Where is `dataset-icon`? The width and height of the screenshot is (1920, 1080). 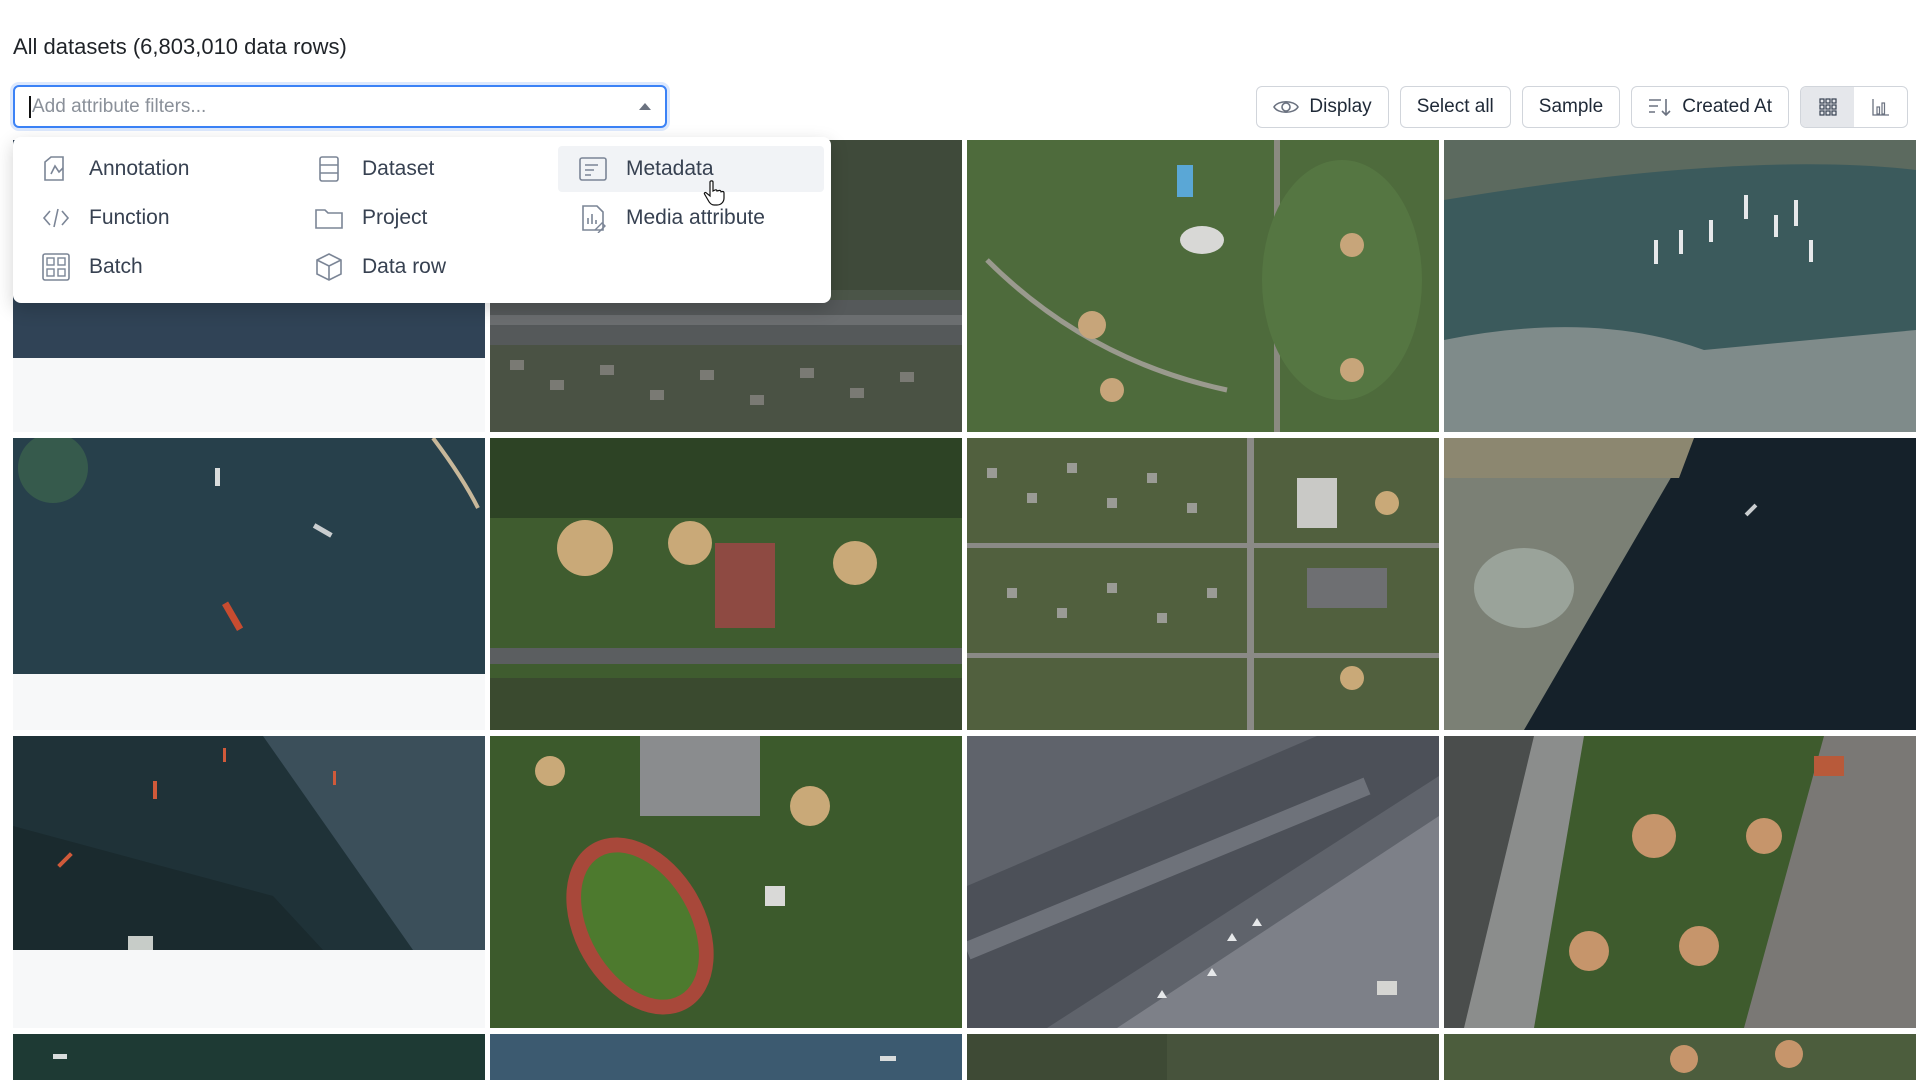 dataset-icon is located at coordinates (329, 169).